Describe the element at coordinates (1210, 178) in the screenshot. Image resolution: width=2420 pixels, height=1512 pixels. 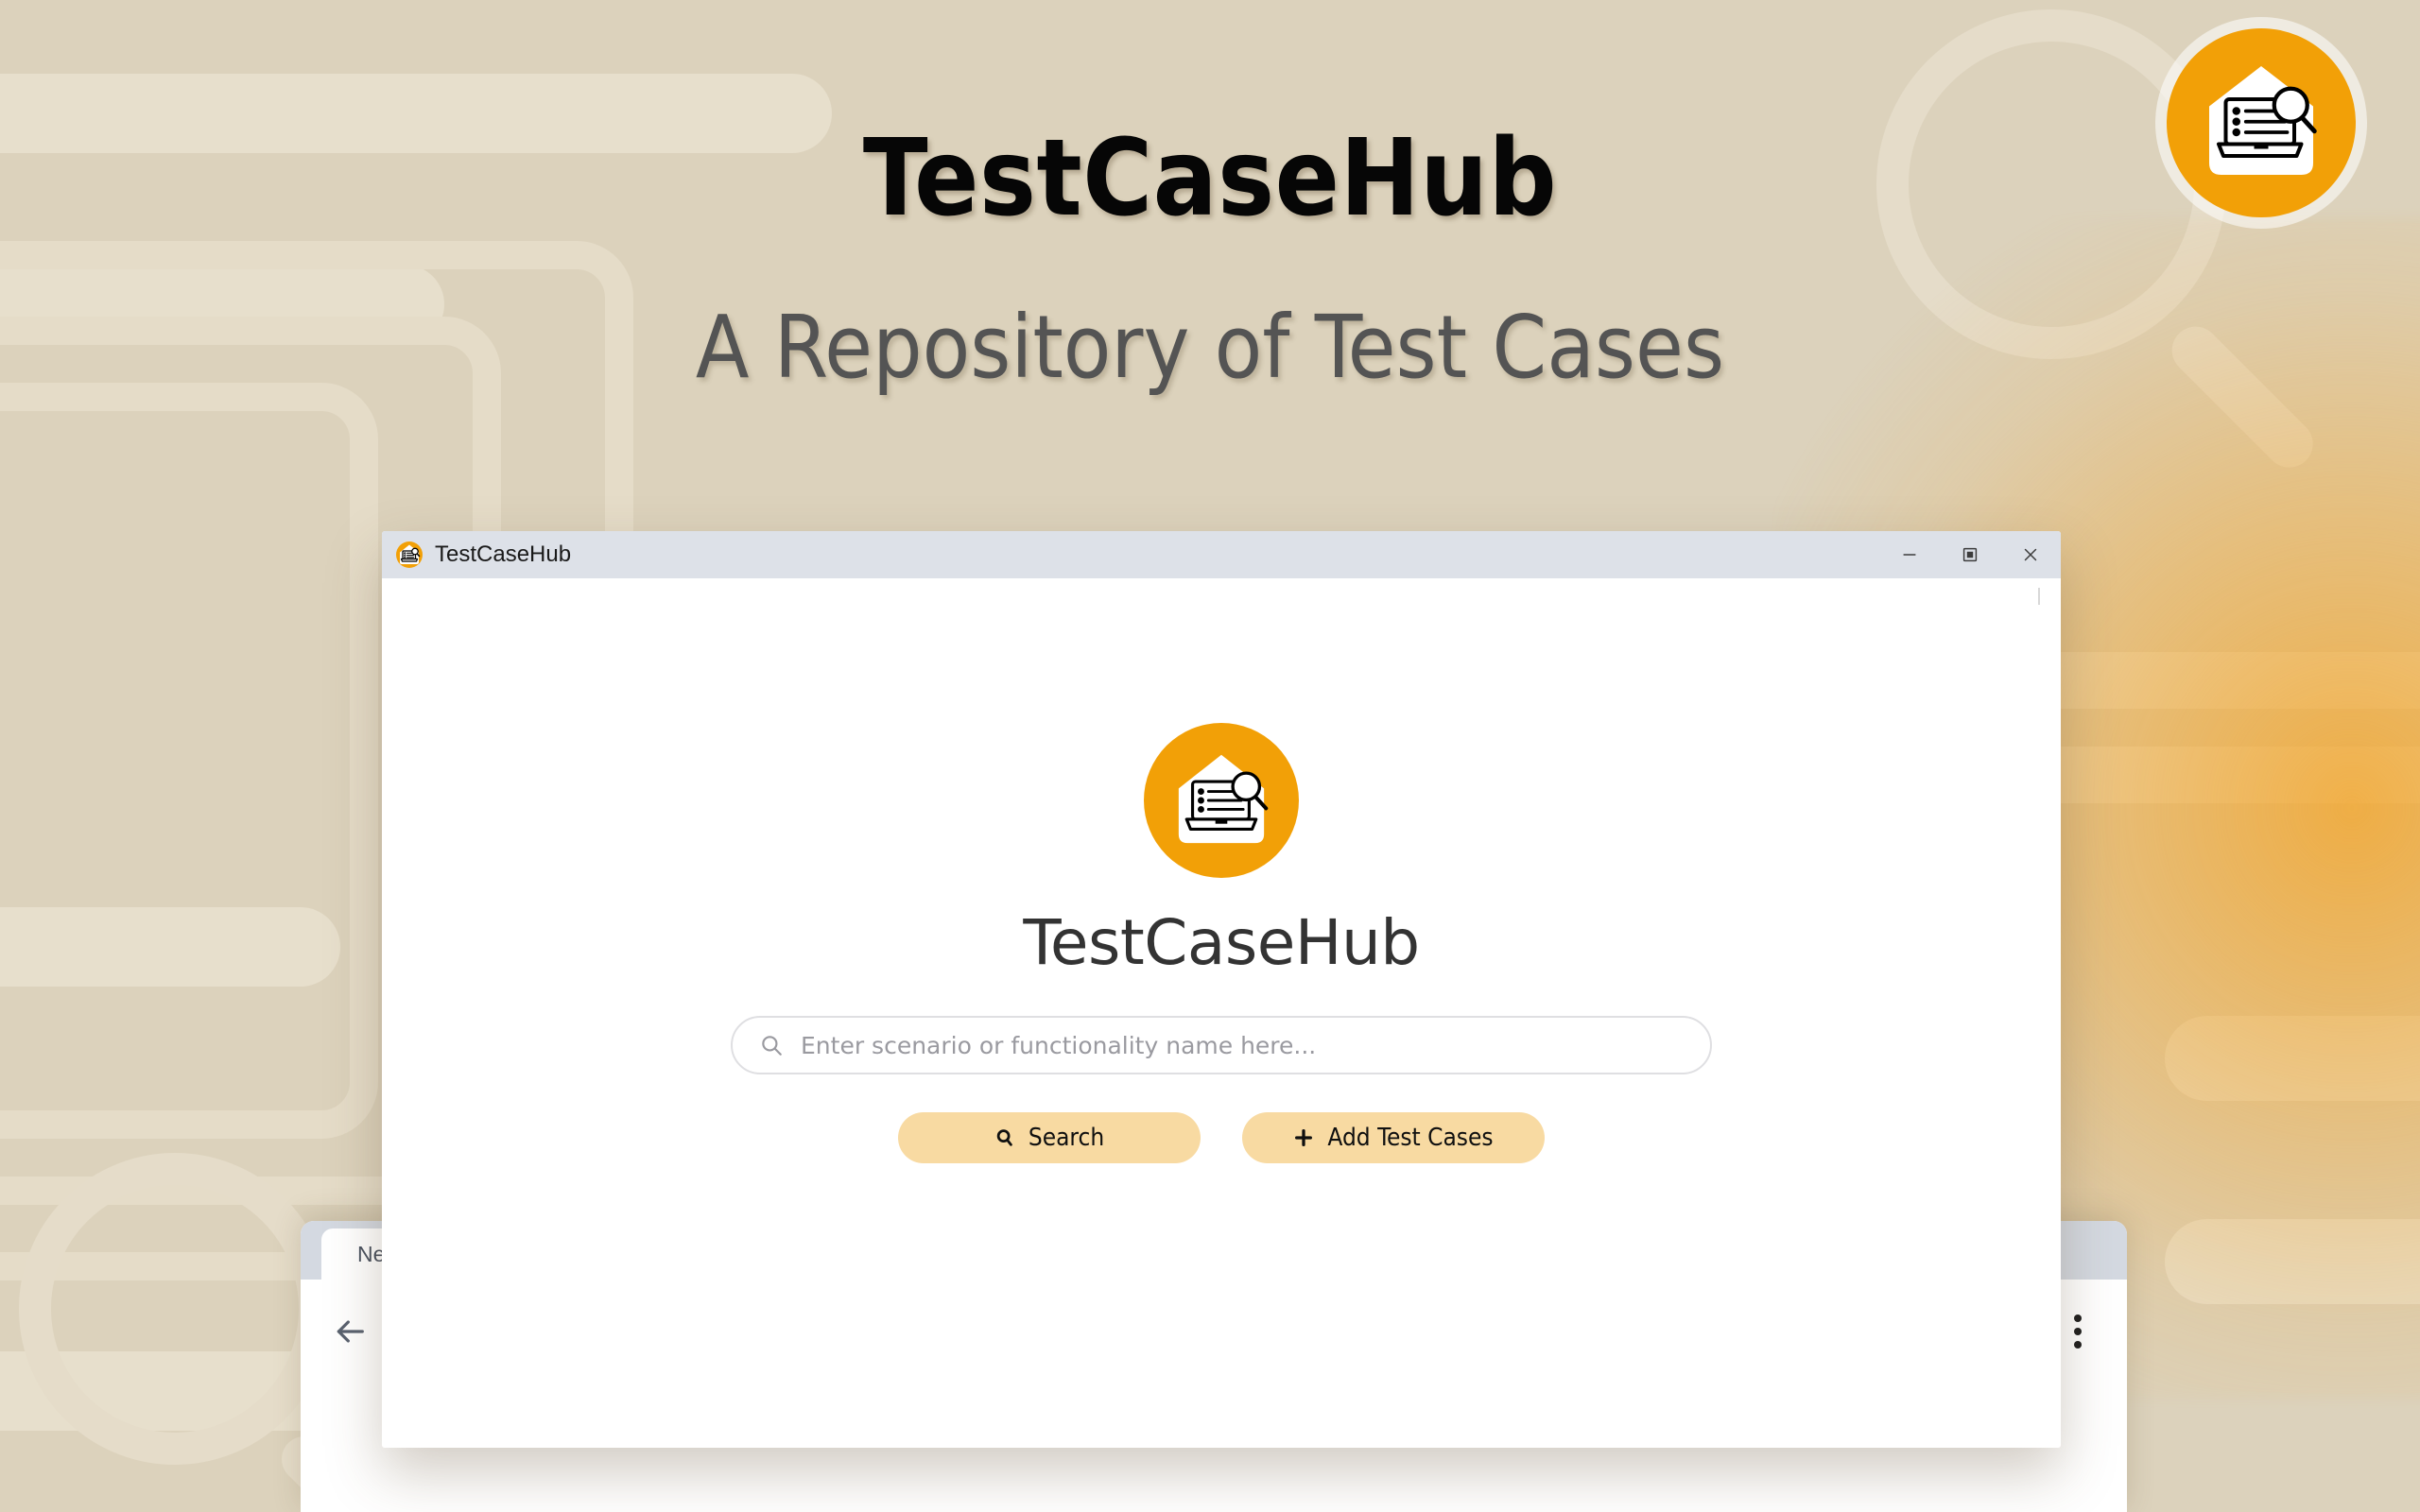
I see `hero-title: TestCaseHub` at that location.